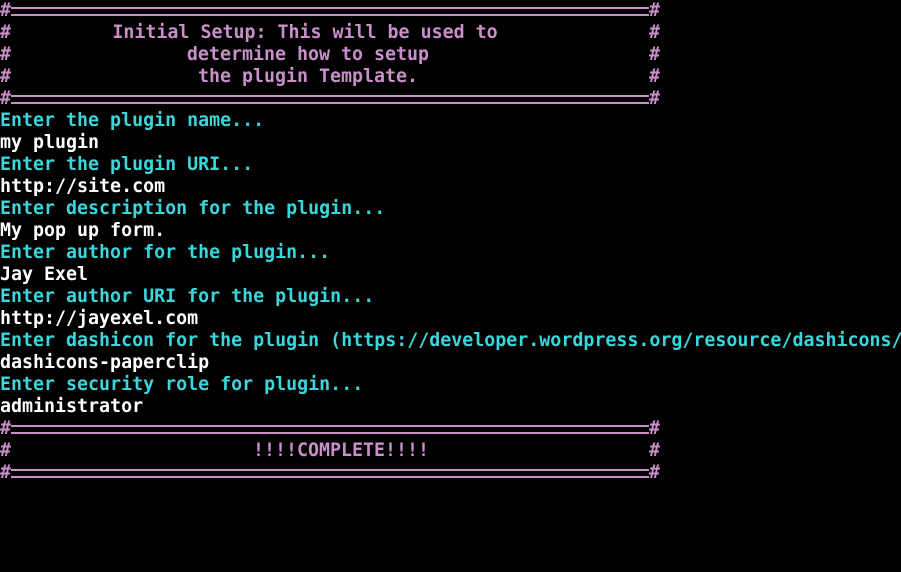  I want to click on setup-title-line-1: Initial Setup: This will be used to, so click(305, 32).